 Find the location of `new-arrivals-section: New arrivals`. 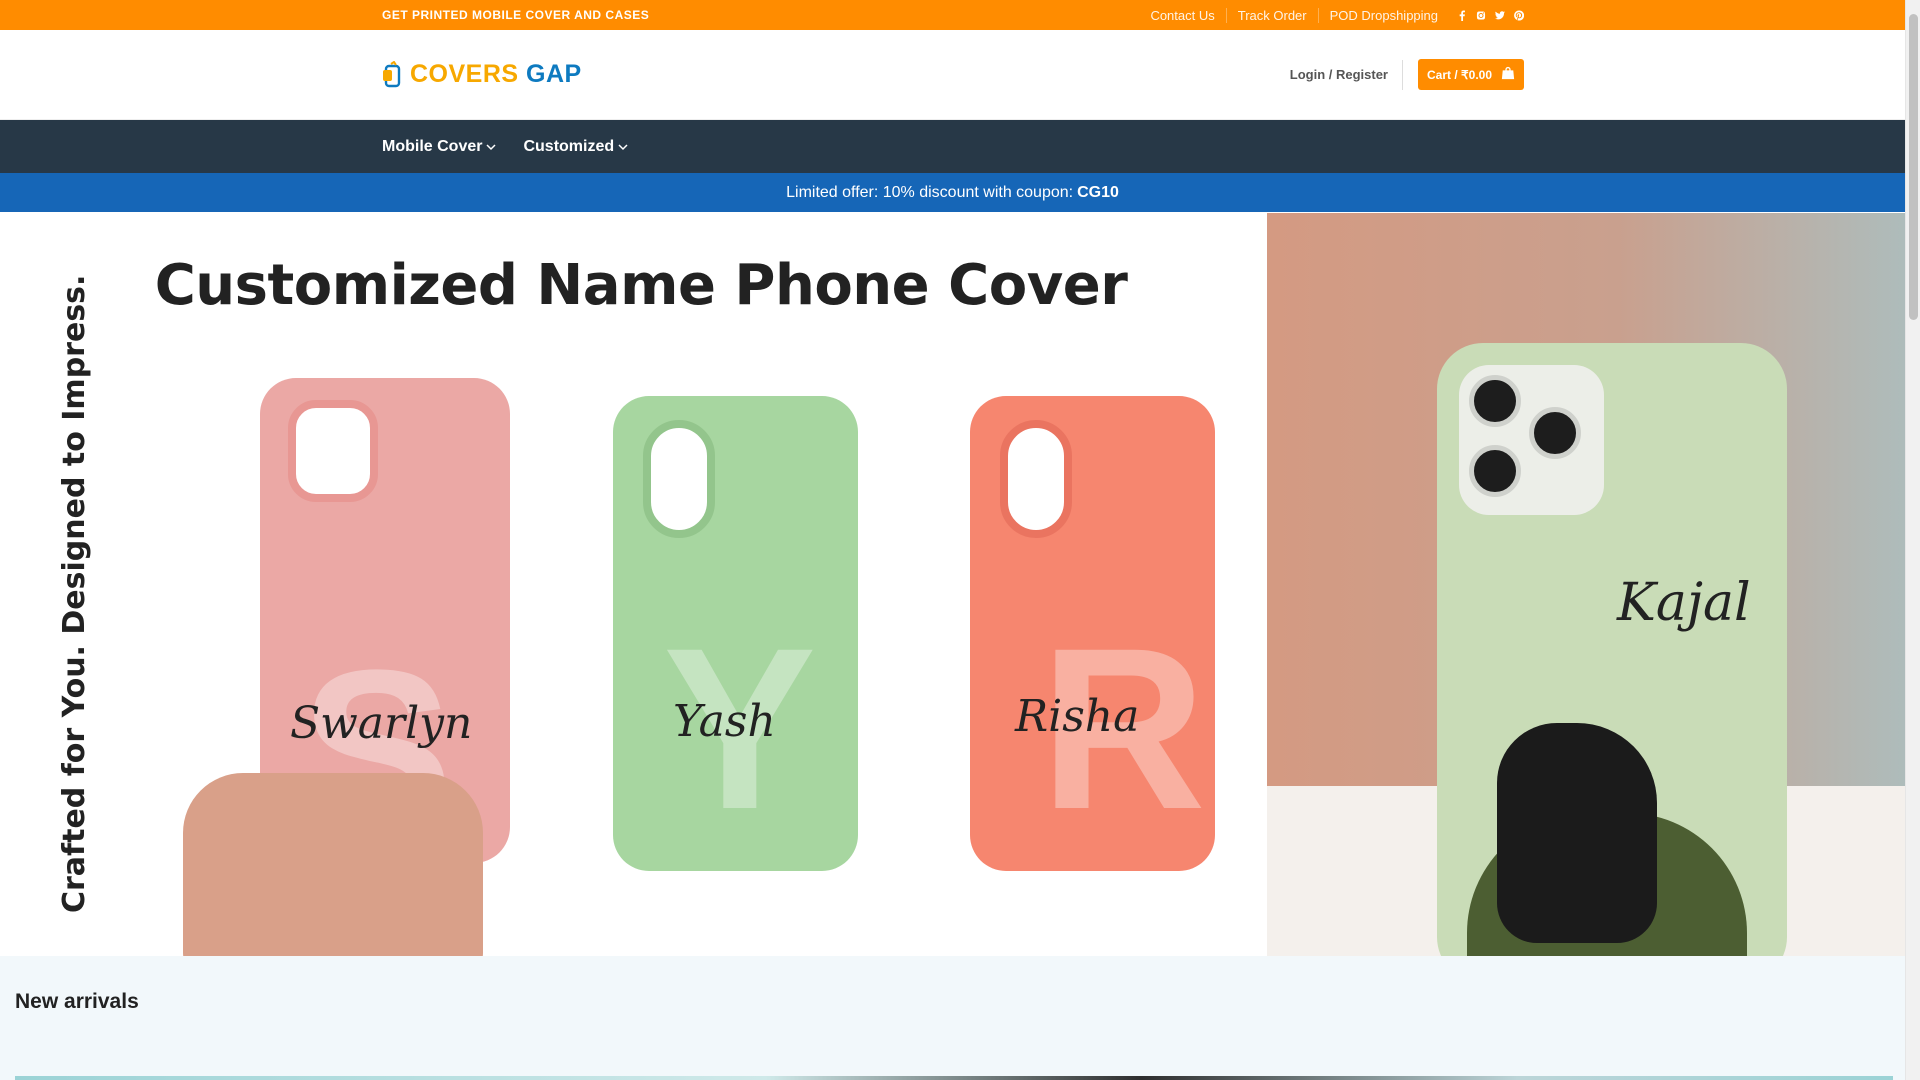

new-arrivals-section: New arrivals is located at coordinates (952, 1018).